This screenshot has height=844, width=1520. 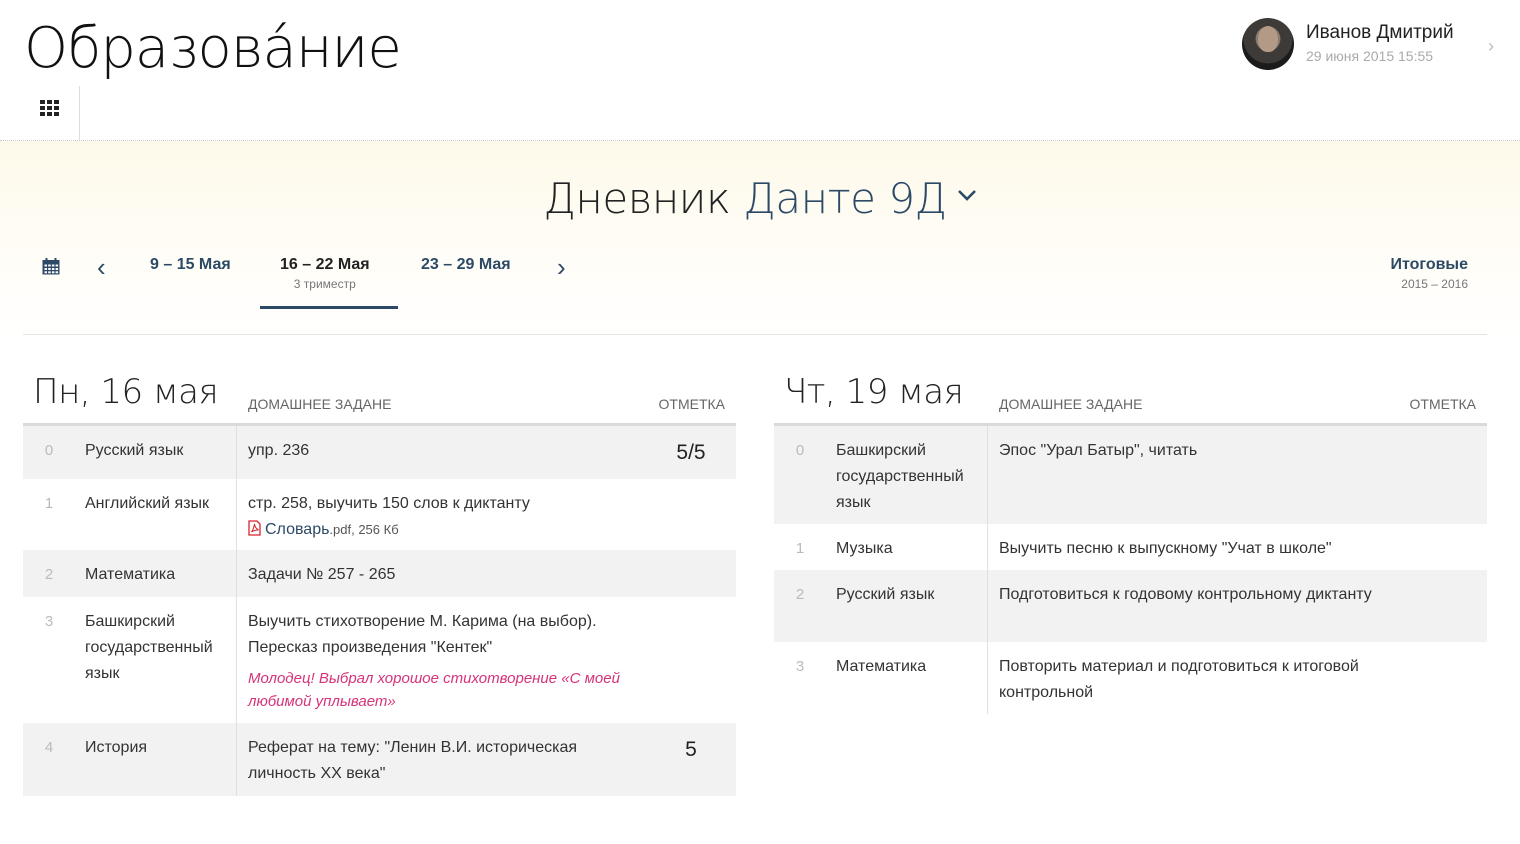 What do you see at coordinates (637, 198) in the screenshot?
I see `diary-title-prefix: Дневник` at bounding box center [637, 198].